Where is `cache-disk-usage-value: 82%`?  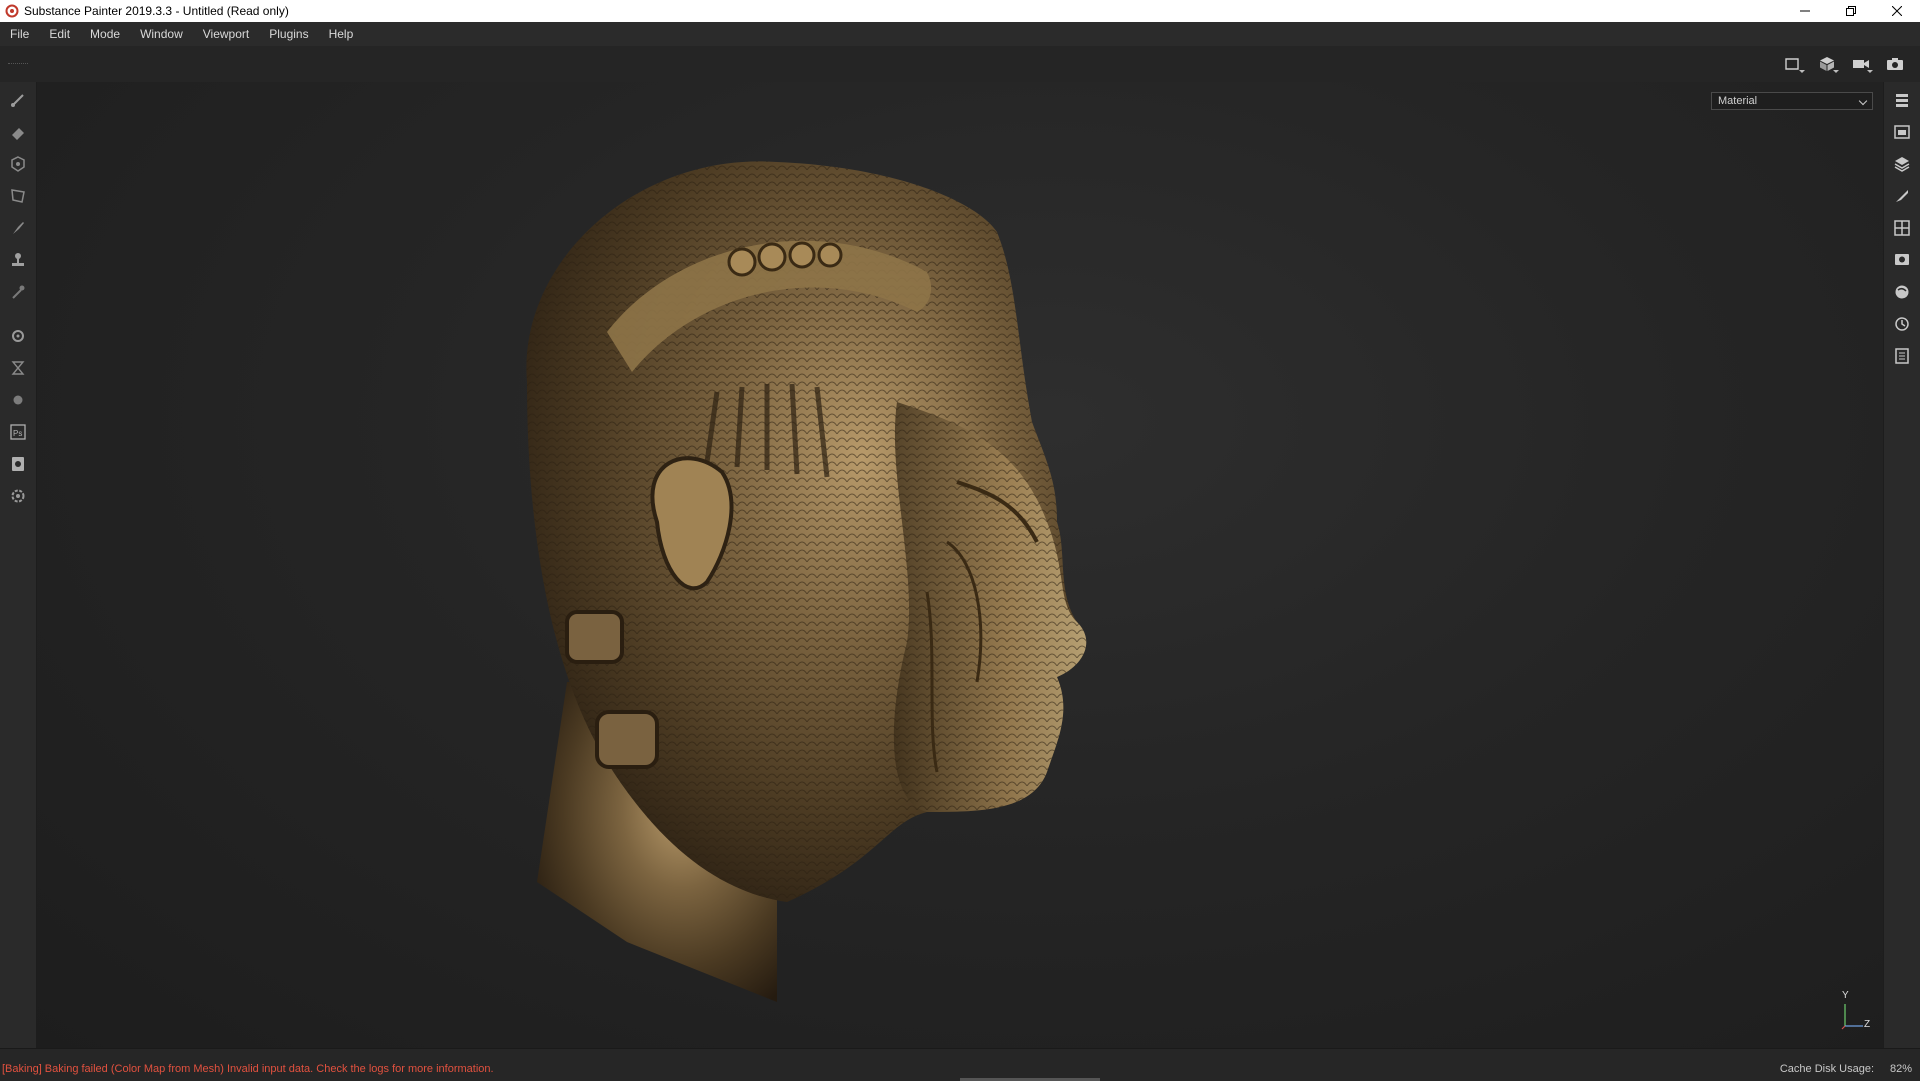
cache-disk-usage-value: 82% is located at coordinates (1900, 1069).